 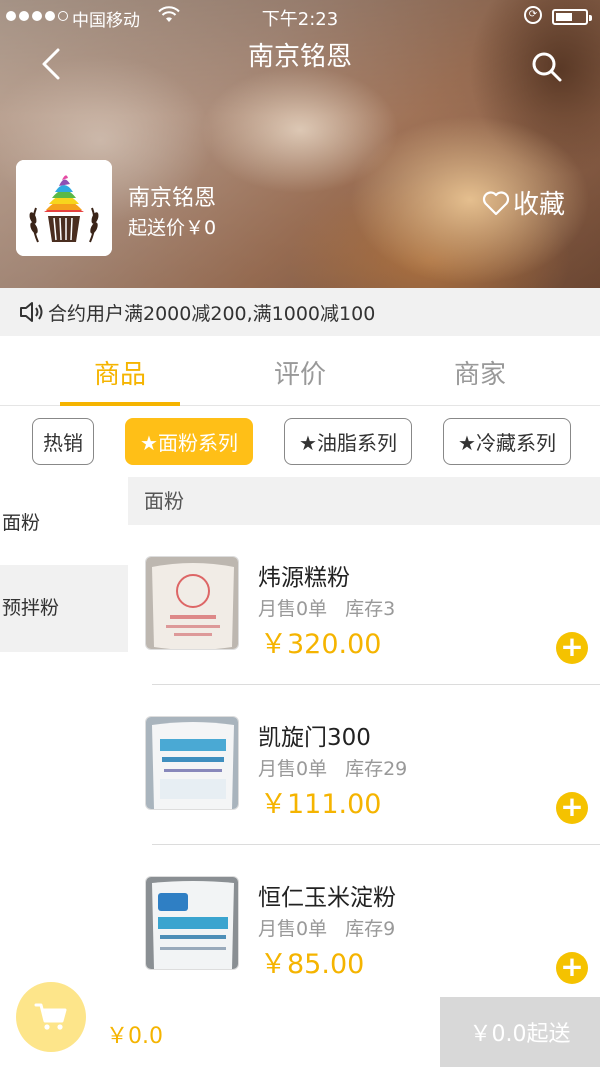 I want to click on product-item: 炜源糕粉 月售0单 库存3 ￥320.00 +, so click(x=364, y=616).